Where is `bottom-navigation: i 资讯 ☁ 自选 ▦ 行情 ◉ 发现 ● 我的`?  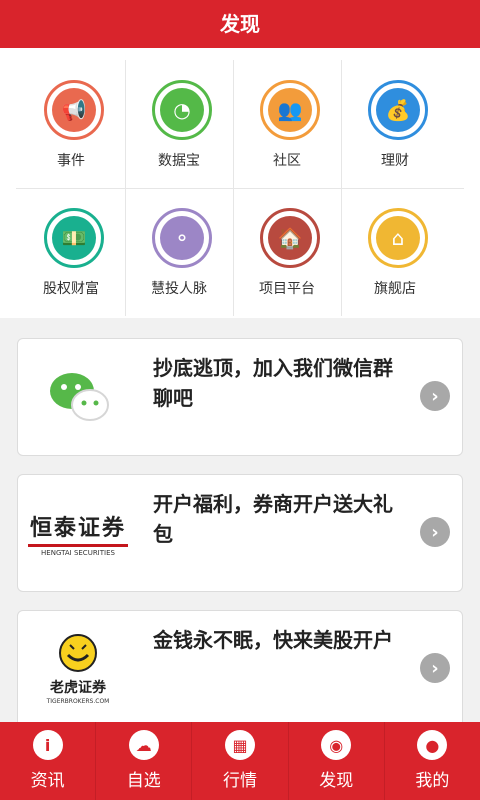 bottom-navigation: i 资讯 ☁ 自选 ▦ 行情 ◉ 发现 ● 我的 is located at coordinates (240, 761).